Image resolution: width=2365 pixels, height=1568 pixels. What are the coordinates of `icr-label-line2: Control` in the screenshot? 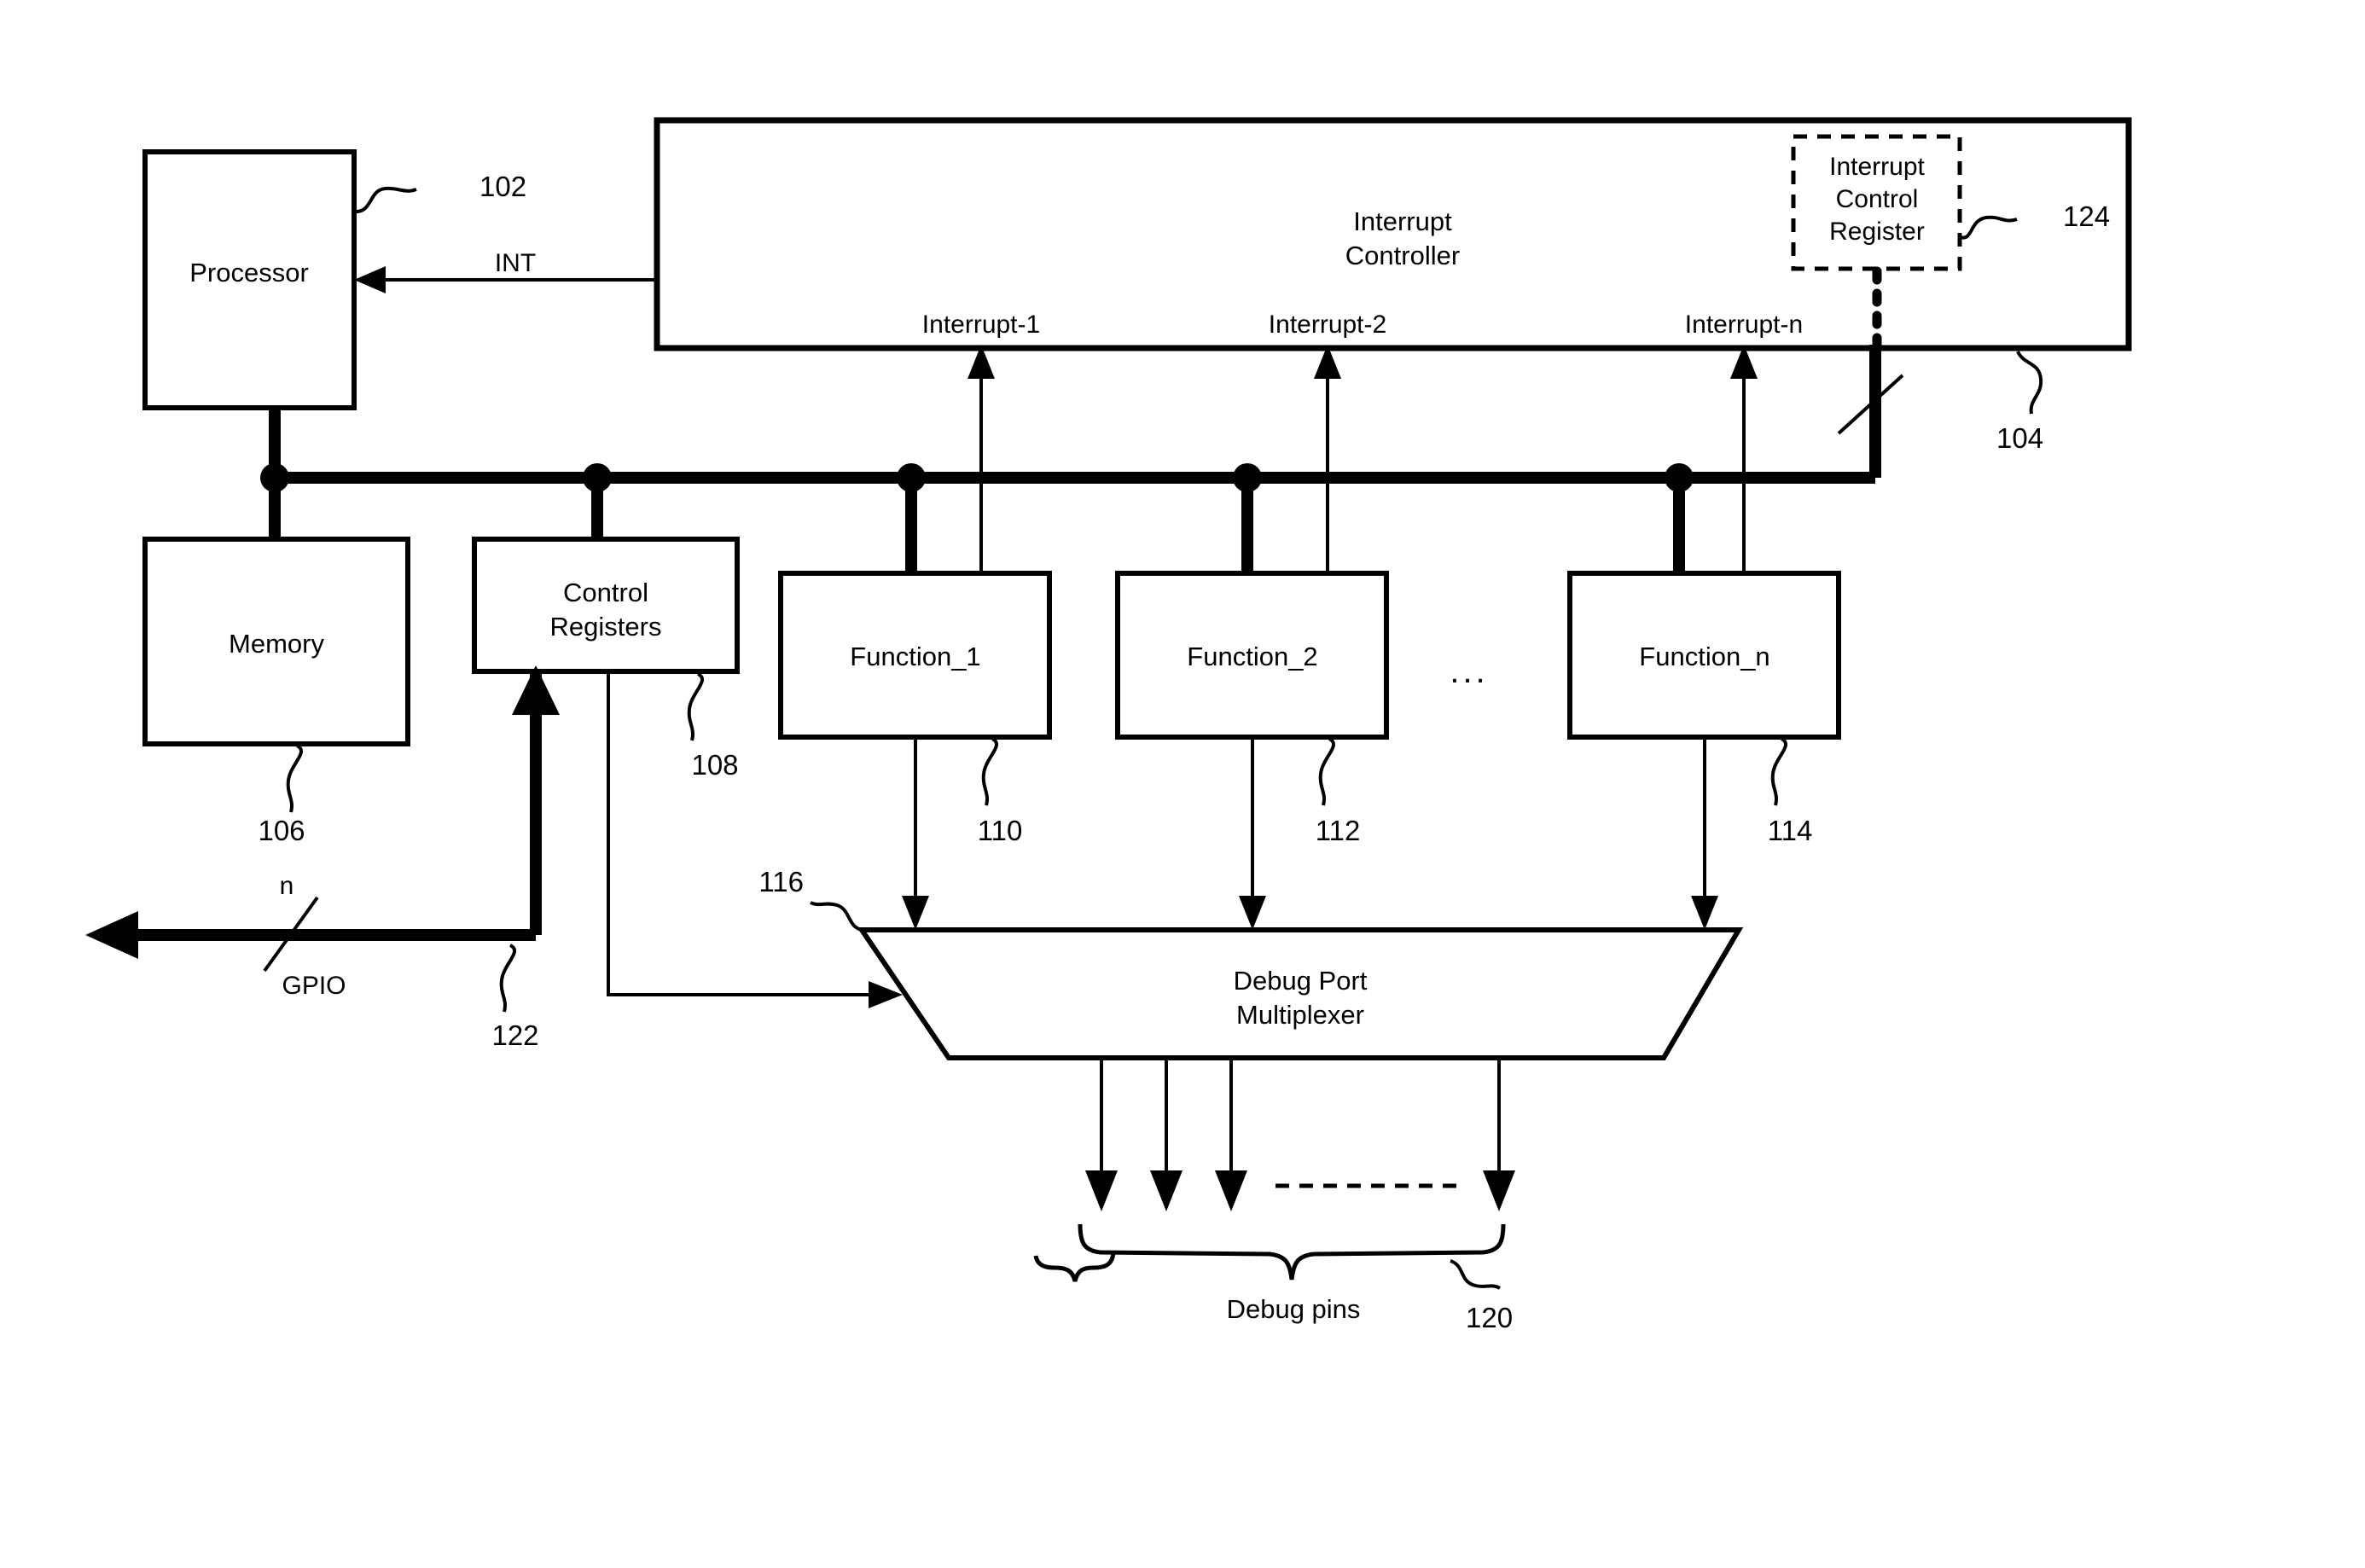 It's located at (1877, 199).